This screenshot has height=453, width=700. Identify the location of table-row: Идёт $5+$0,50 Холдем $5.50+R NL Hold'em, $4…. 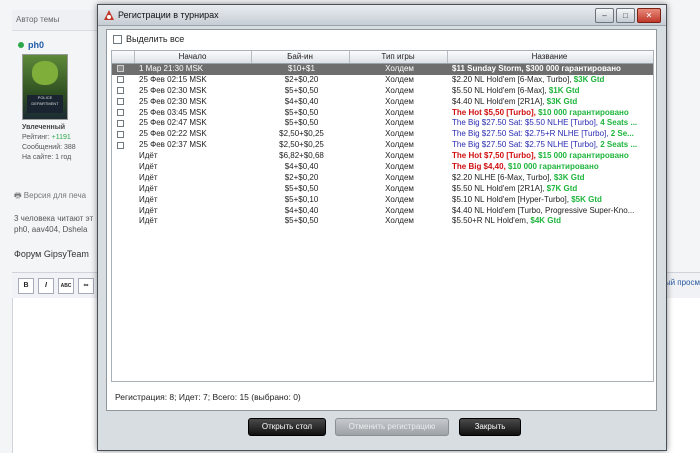
(382, 221).